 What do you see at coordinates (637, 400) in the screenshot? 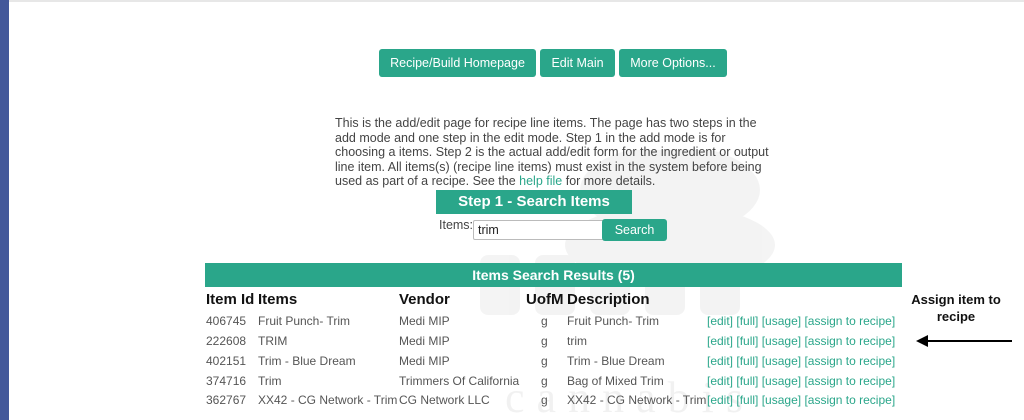
I see `cell-description: XX42 - CG Network - Trim` at bounding box center [637, 400].